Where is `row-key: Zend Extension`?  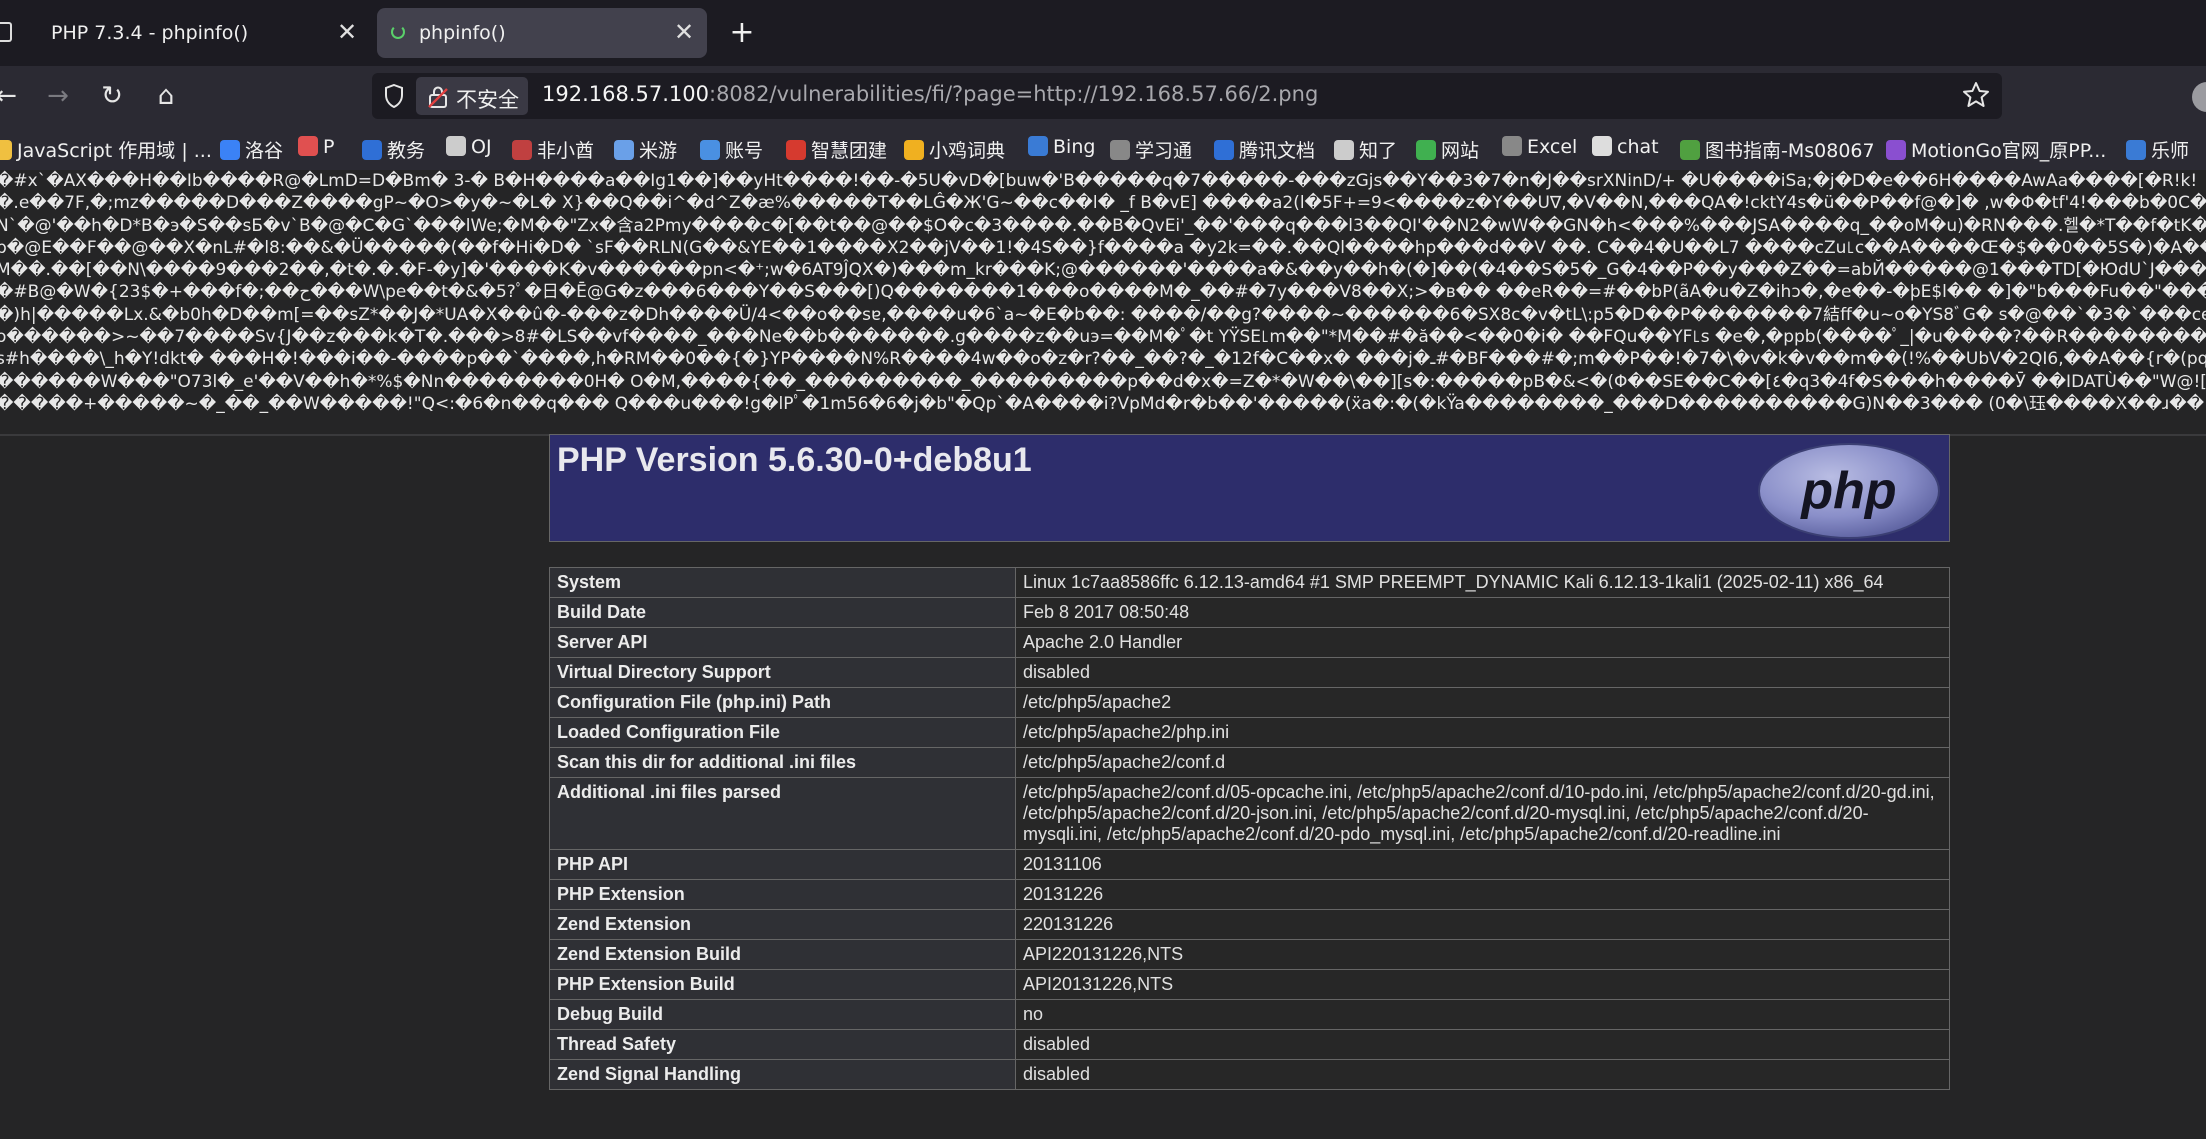
row-key: Zend Extension is located at coordinates (782, 924).